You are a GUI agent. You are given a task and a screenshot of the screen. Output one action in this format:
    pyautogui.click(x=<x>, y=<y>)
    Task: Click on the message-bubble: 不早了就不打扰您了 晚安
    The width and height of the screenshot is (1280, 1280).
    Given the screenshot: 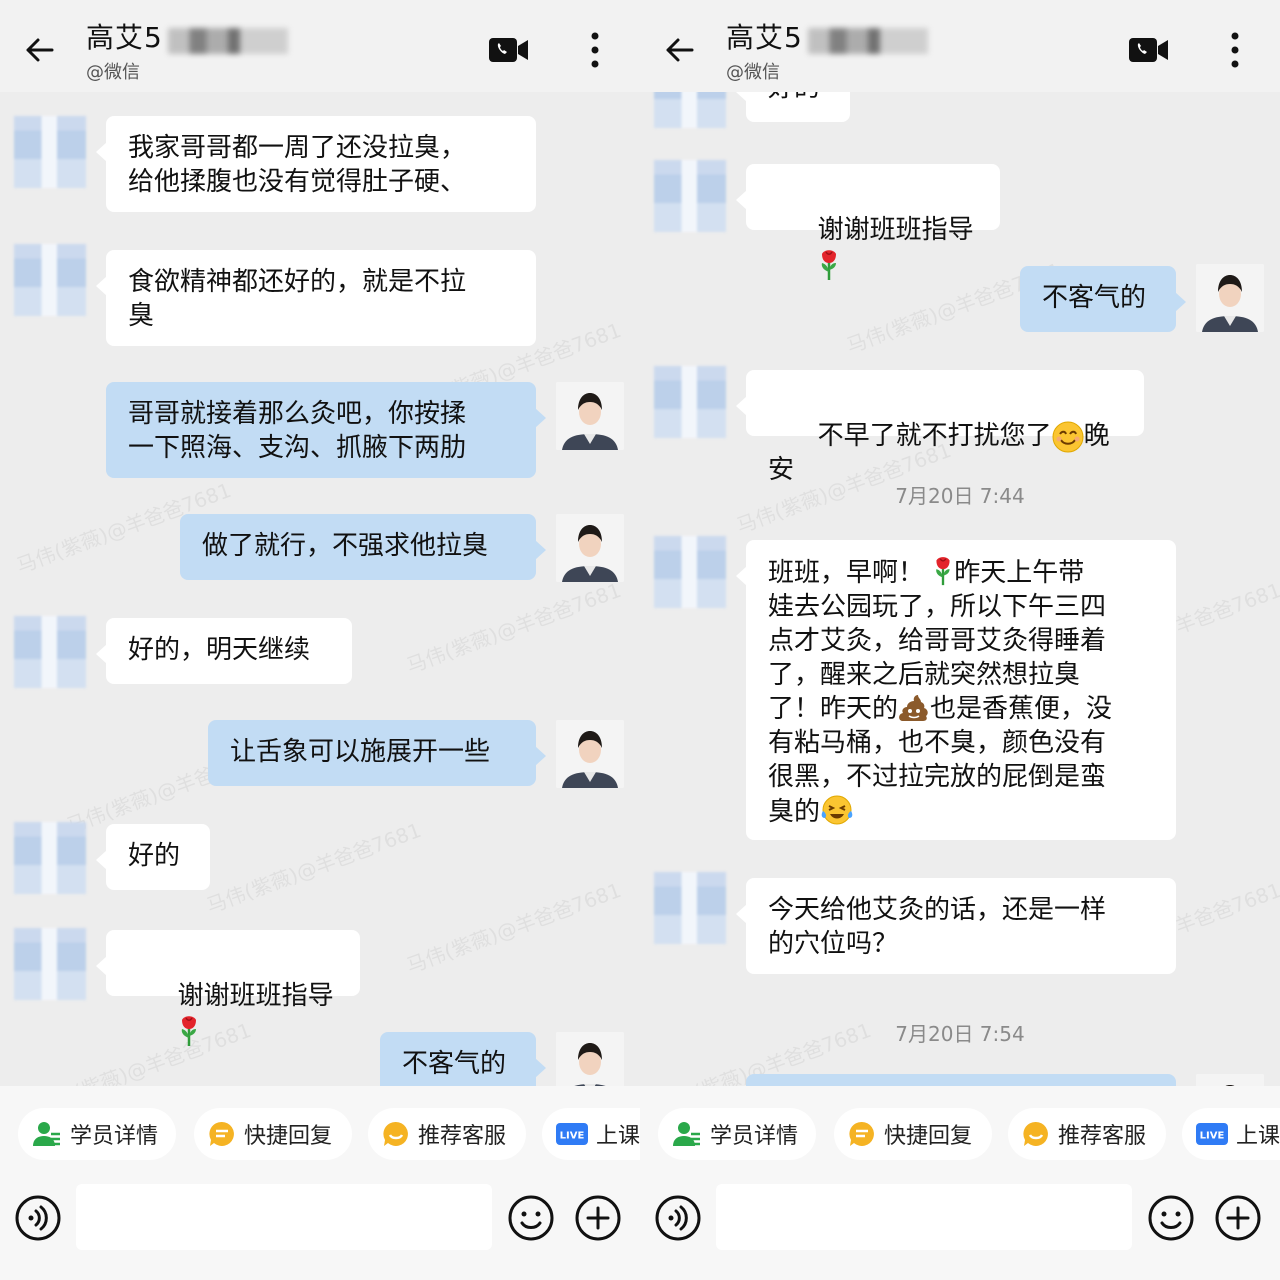 What is the action you would take?
    pyautogui.click(x=940, y=427)
    